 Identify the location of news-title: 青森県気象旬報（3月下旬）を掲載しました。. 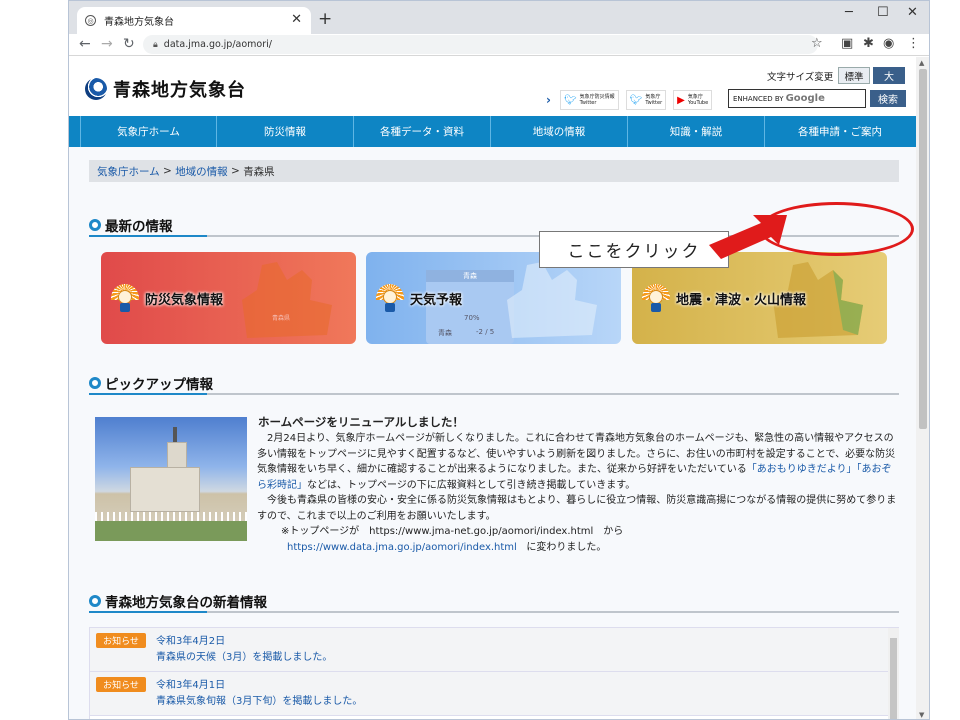
(259, 699).